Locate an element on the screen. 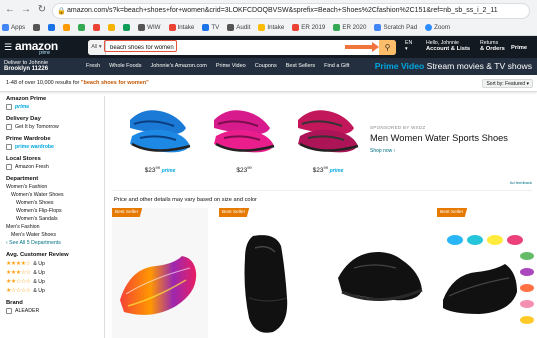 Image resolution: width=537 pixels, height=338 pixels. product-card is located at coordinates (378, 273).